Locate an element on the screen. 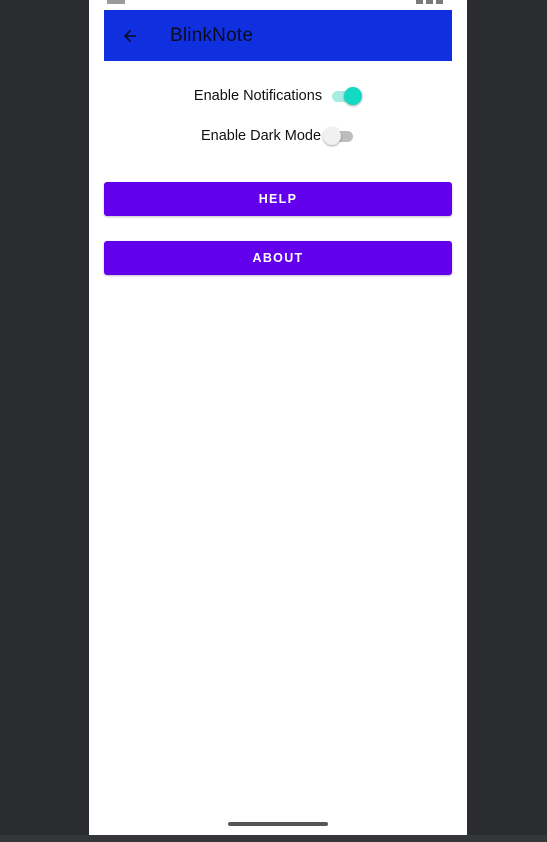 The height and width of the screenshot is (842, 547). arrow-back-icon is located at coordinates (130, 35).